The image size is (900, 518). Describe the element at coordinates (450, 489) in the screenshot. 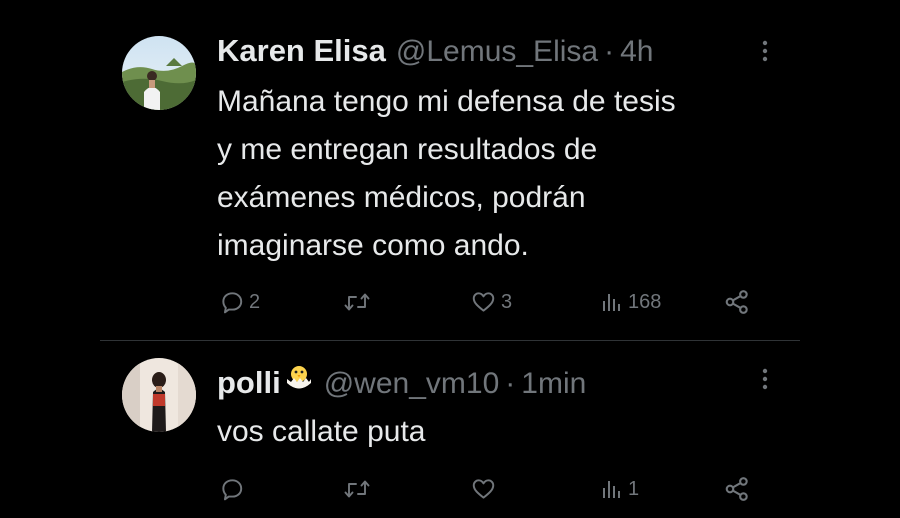

I see `action-bar: 1` at that location.